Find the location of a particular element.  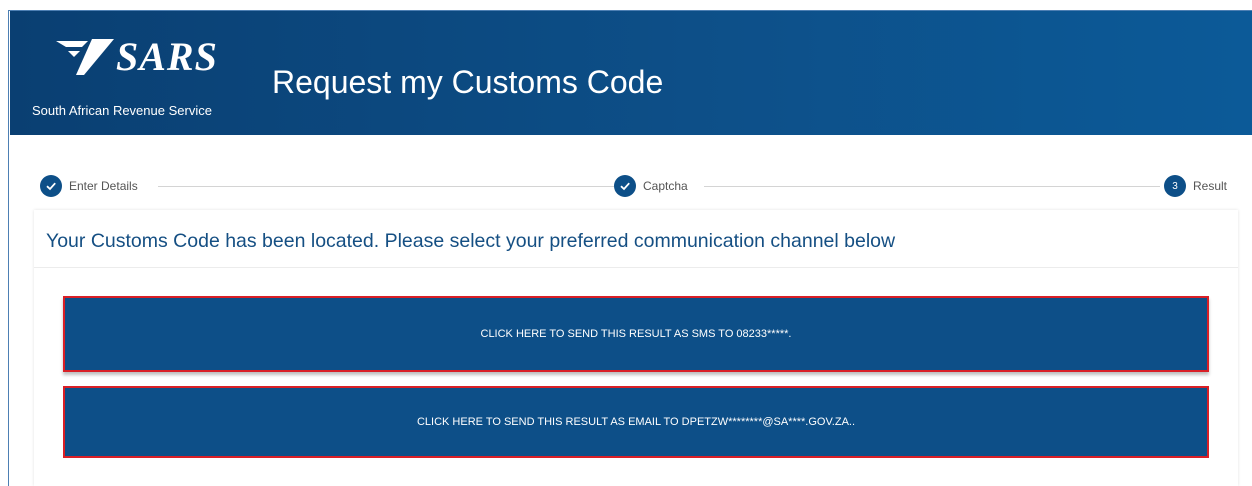

logo-wordmark: SARS is located at coordinates (167, 56).